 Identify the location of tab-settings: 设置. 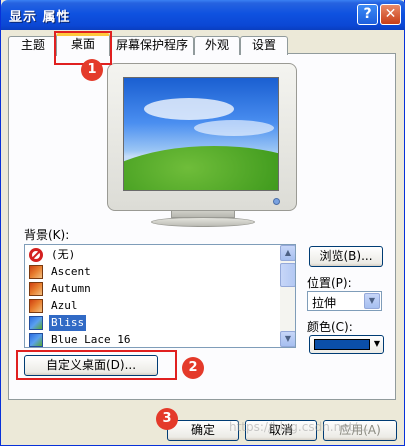
(264, 45).